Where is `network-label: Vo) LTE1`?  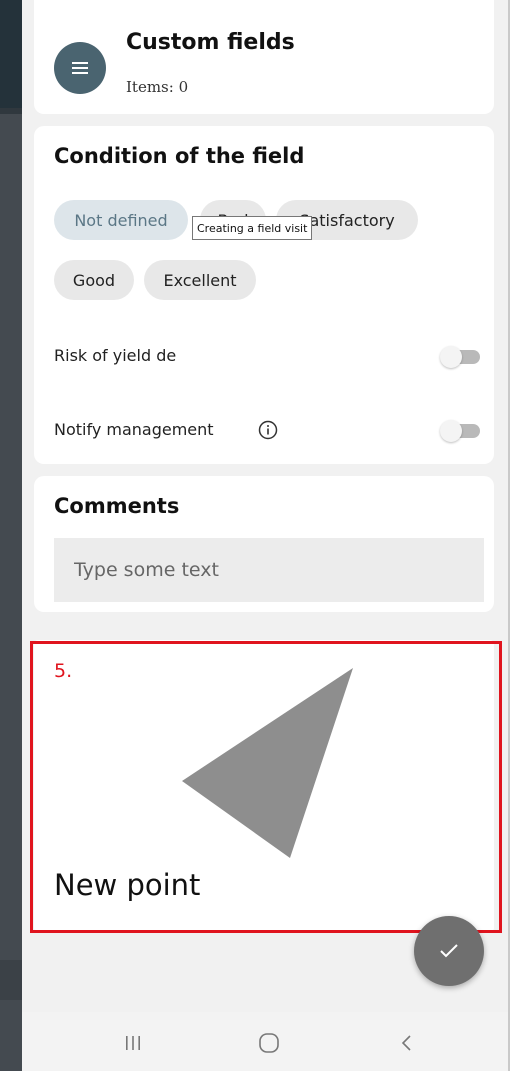 network-label: Vo) LTE1 is located at coordinates (419, 30).